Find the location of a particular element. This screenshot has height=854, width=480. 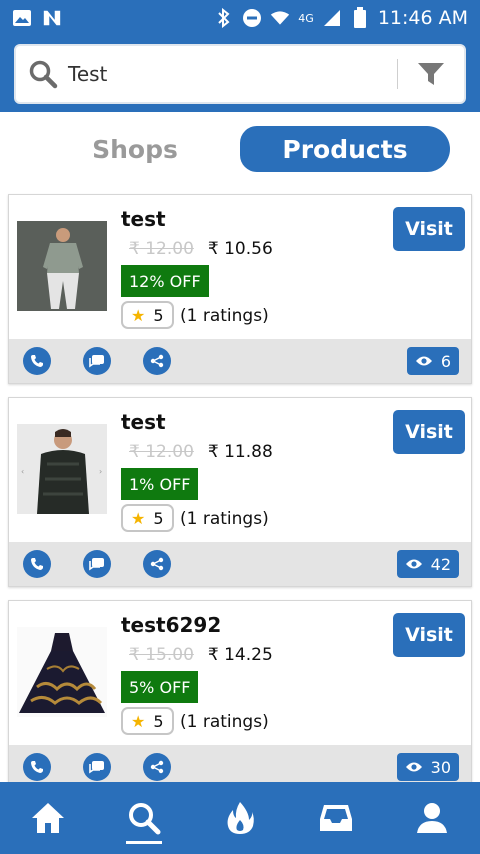

discount-badge: 1% OFF is located at coordinates (160, 484).